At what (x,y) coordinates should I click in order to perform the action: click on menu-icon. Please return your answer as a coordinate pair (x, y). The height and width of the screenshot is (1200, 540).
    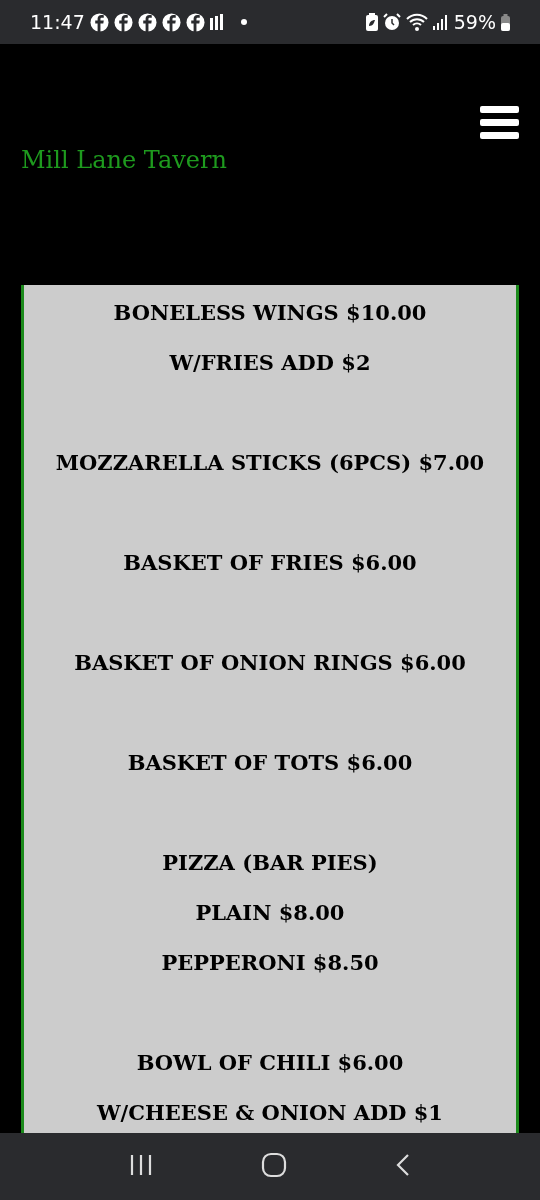
    Looking at the image, I should click on (500, 123).